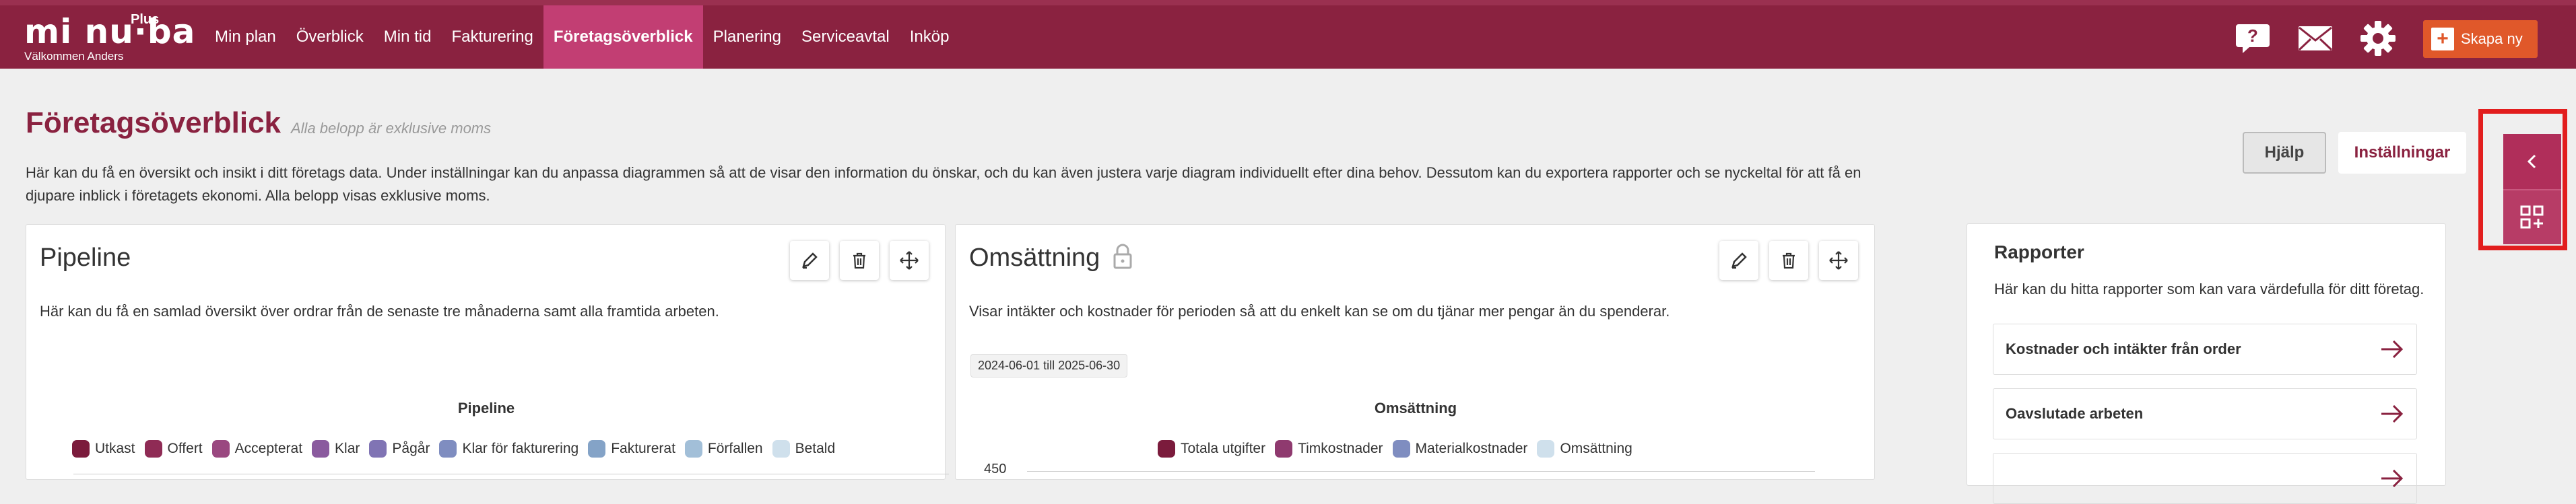 This screenshot has height=504, width=2576. What do you see at coordinates (815, 448) in the screenshot?
I see `legend-label: Betald` at bounding box center [815, 448].